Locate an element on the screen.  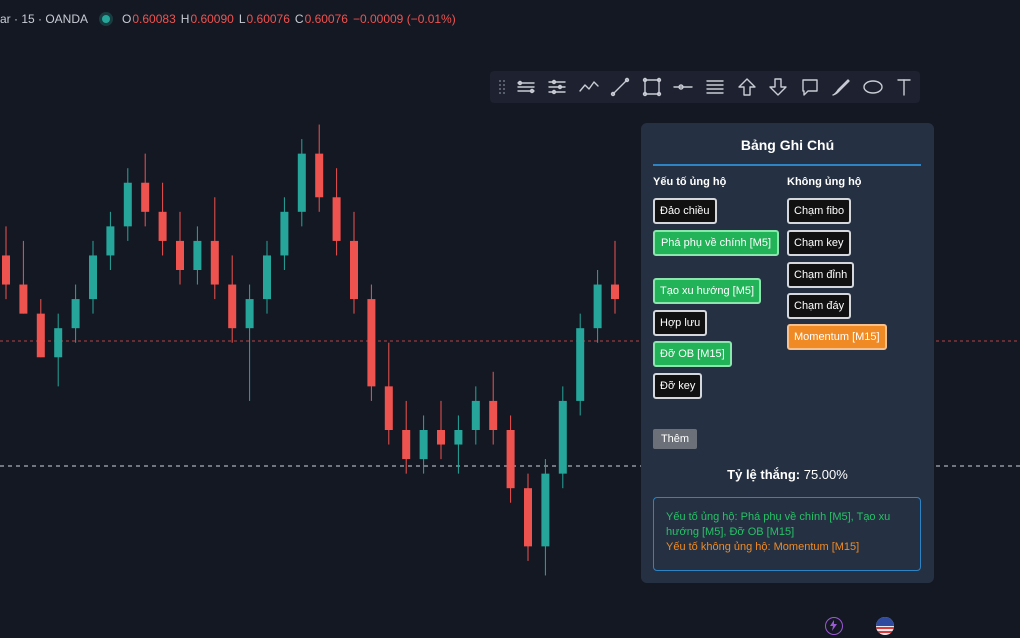
win-rate: Tỷ lệ thắng: 75.00% is located at coordinates (787, 474).